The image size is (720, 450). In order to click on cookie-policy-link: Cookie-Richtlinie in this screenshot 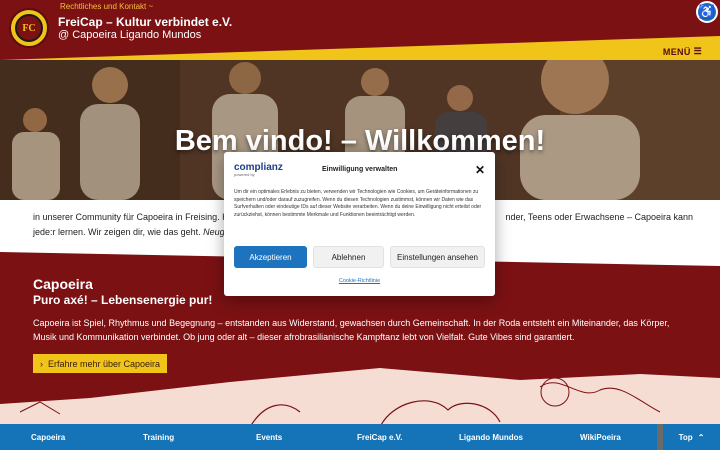, I will do `click(359, 281)`.